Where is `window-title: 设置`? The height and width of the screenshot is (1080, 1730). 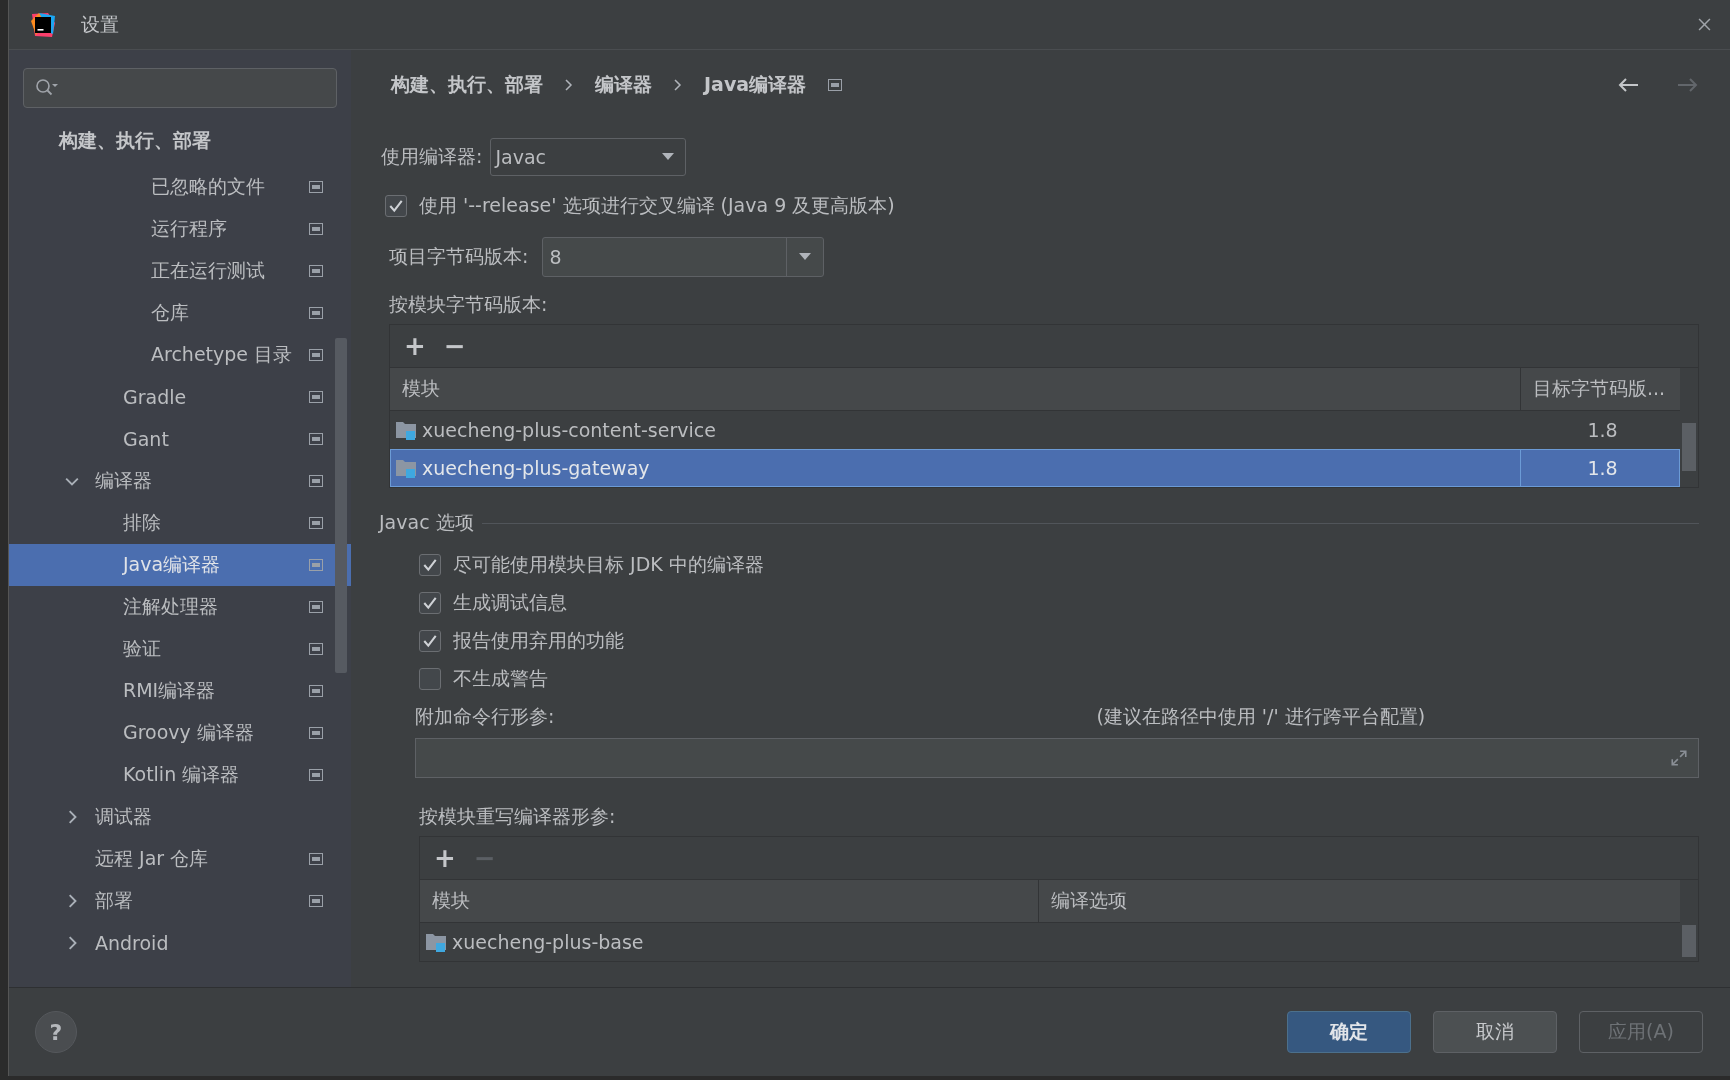 window-title: 设置 is located at coordinates (100, 24).